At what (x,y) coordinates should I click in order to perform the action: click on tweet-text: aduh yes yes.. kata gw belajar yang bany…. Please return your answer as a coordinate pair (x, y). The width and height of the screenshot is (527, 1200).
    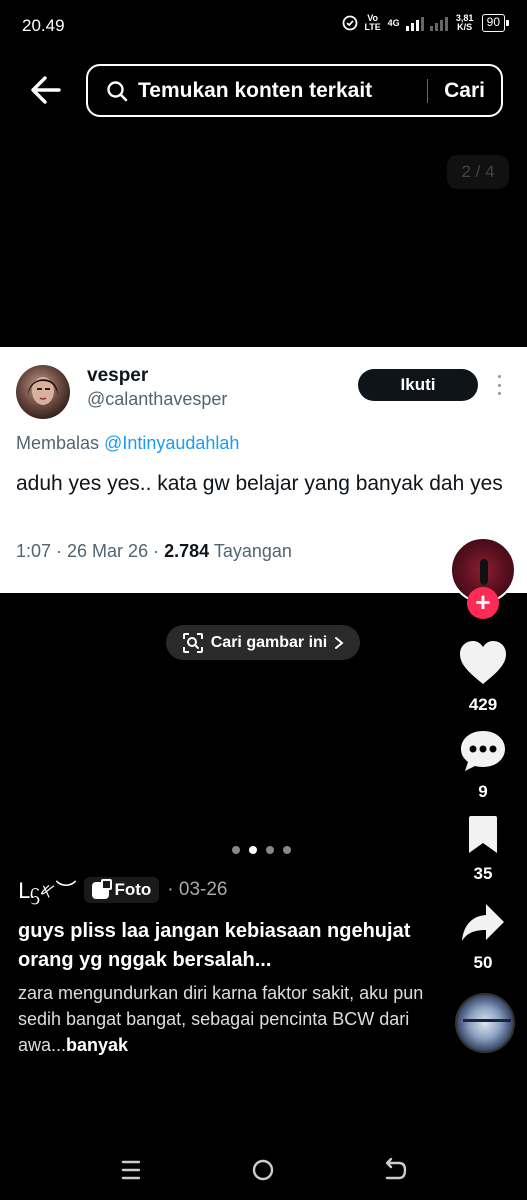
    Looking at the image, I should click on (259, 483).